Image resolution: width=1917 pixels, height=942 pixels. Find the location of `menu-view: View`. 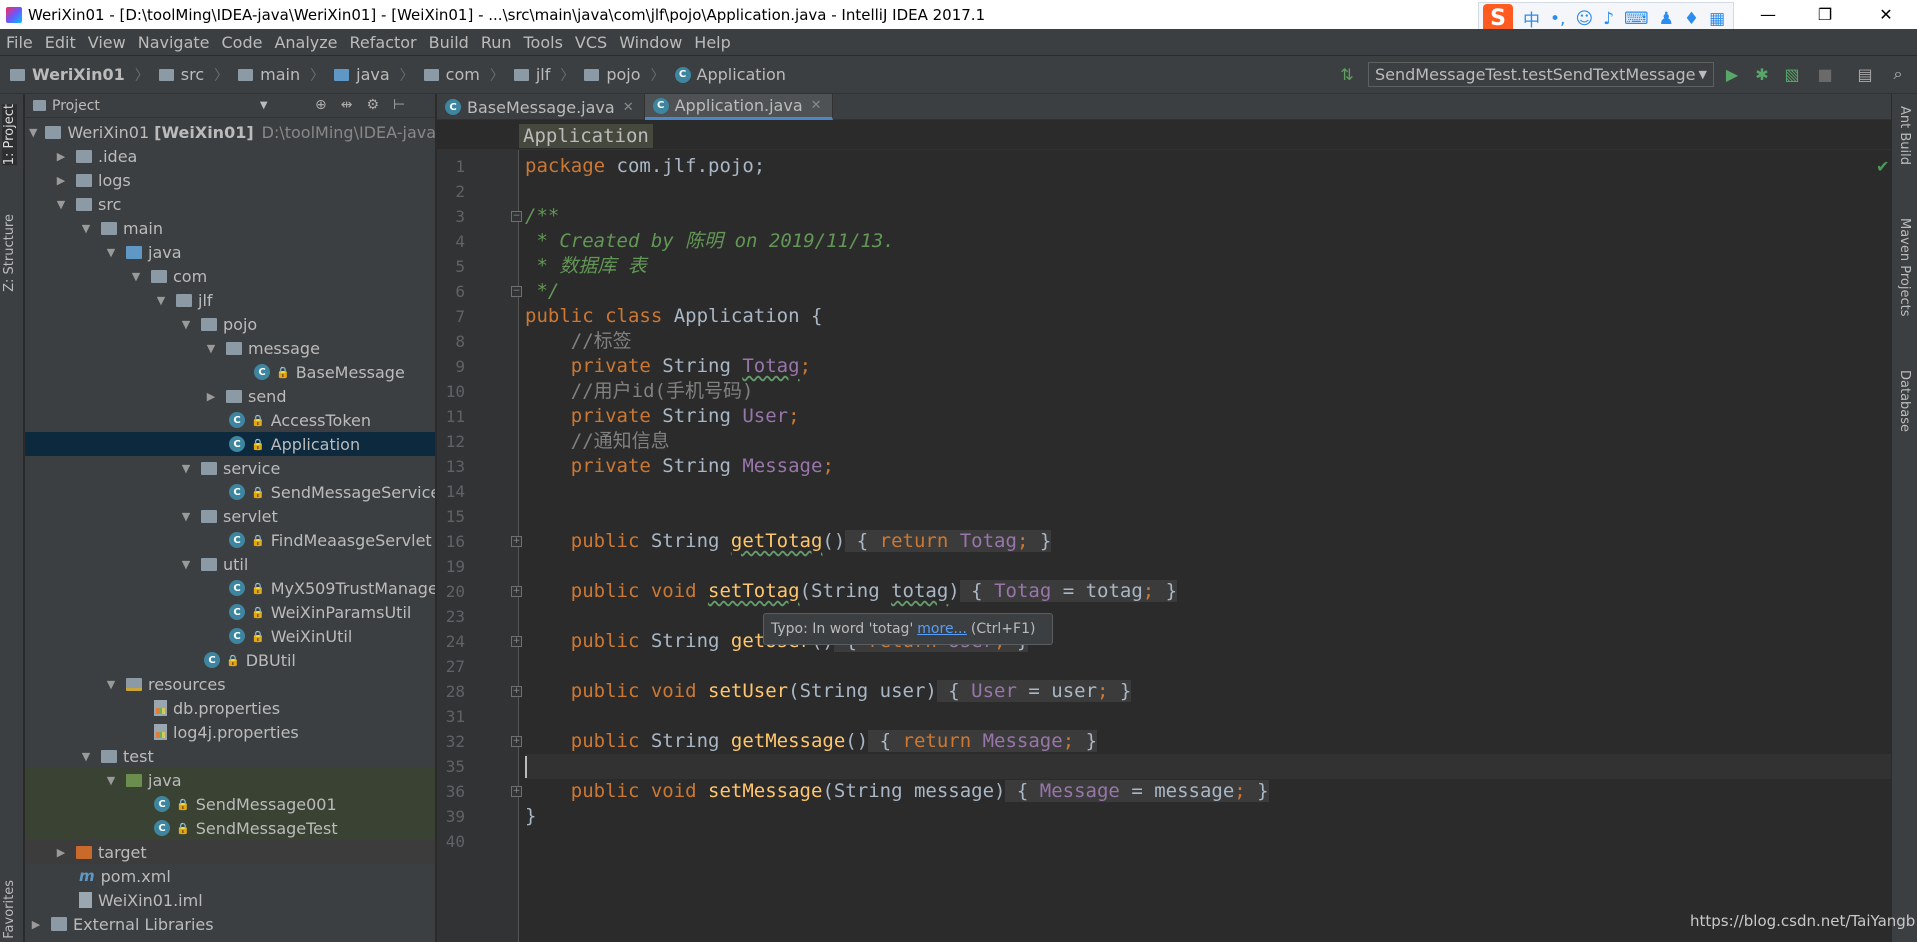

menu-view: View is located at coordinates (107, 42).